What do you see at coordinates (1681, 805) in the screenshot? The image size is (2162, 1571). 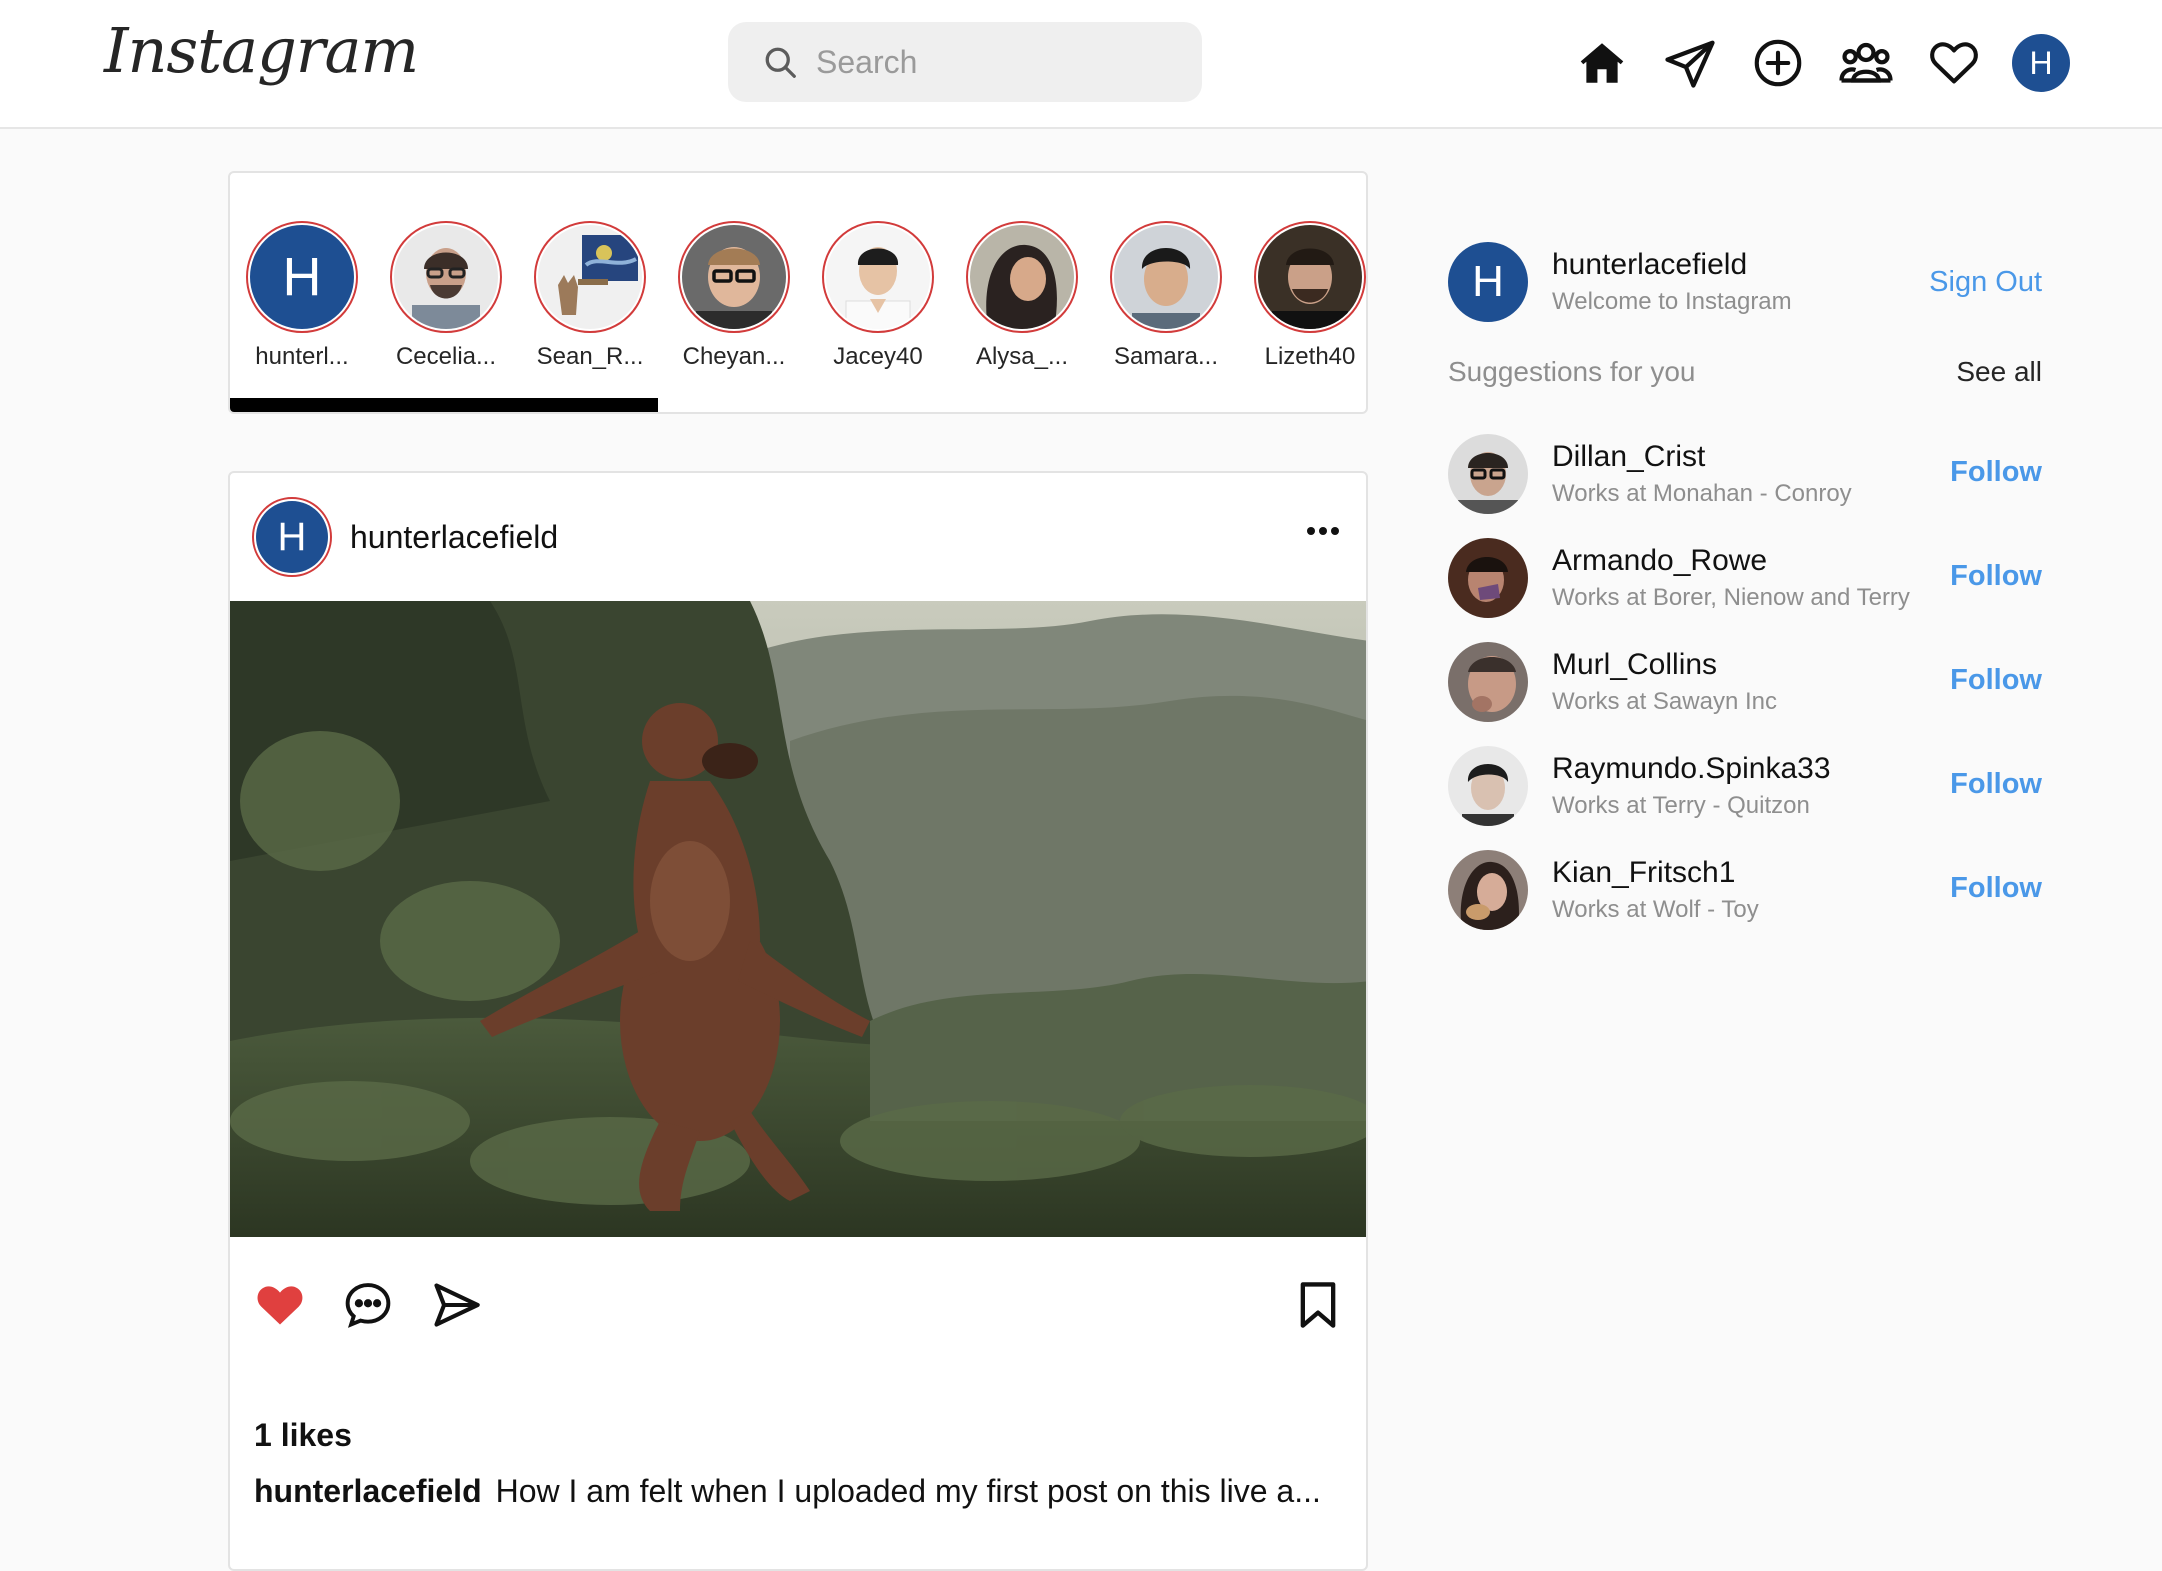 I see `suggestion-subtitle: Works at Terry - Quitzon` at bounding box center [1681, 805].